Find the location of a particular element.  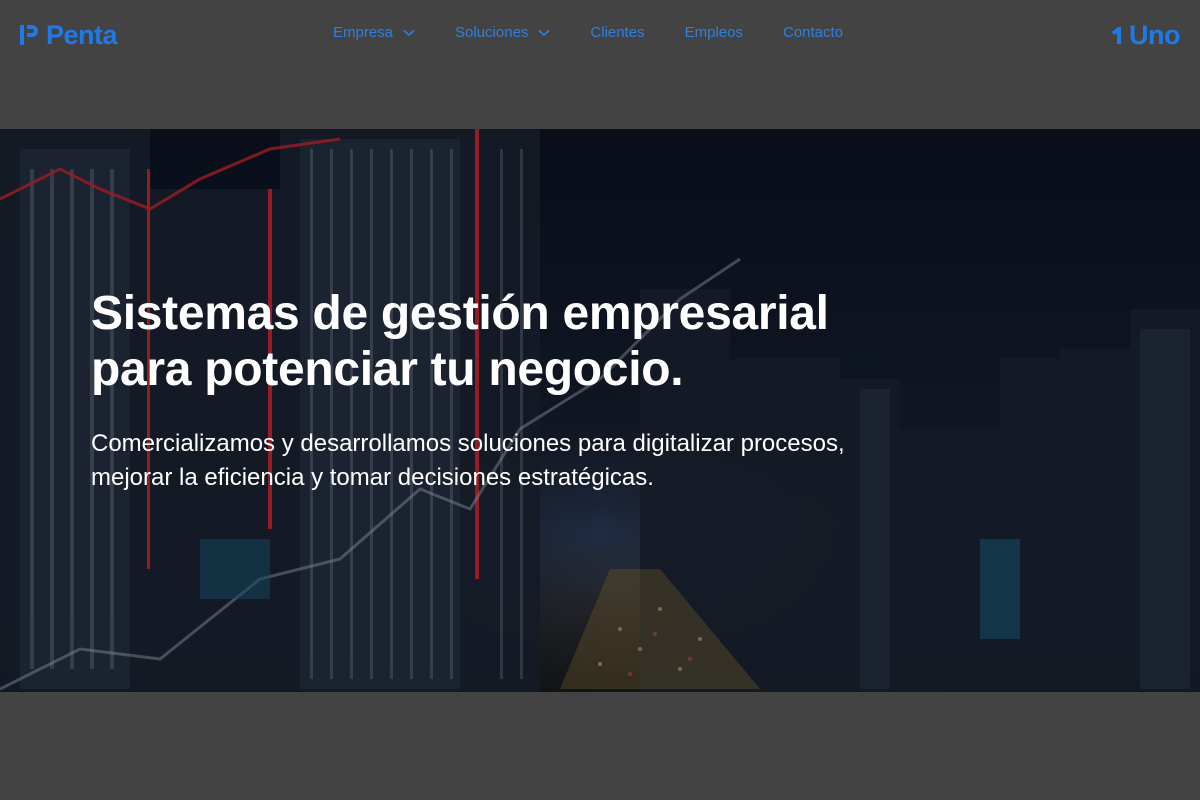

uno-logo-icon is located at coordinates (1117, 35).